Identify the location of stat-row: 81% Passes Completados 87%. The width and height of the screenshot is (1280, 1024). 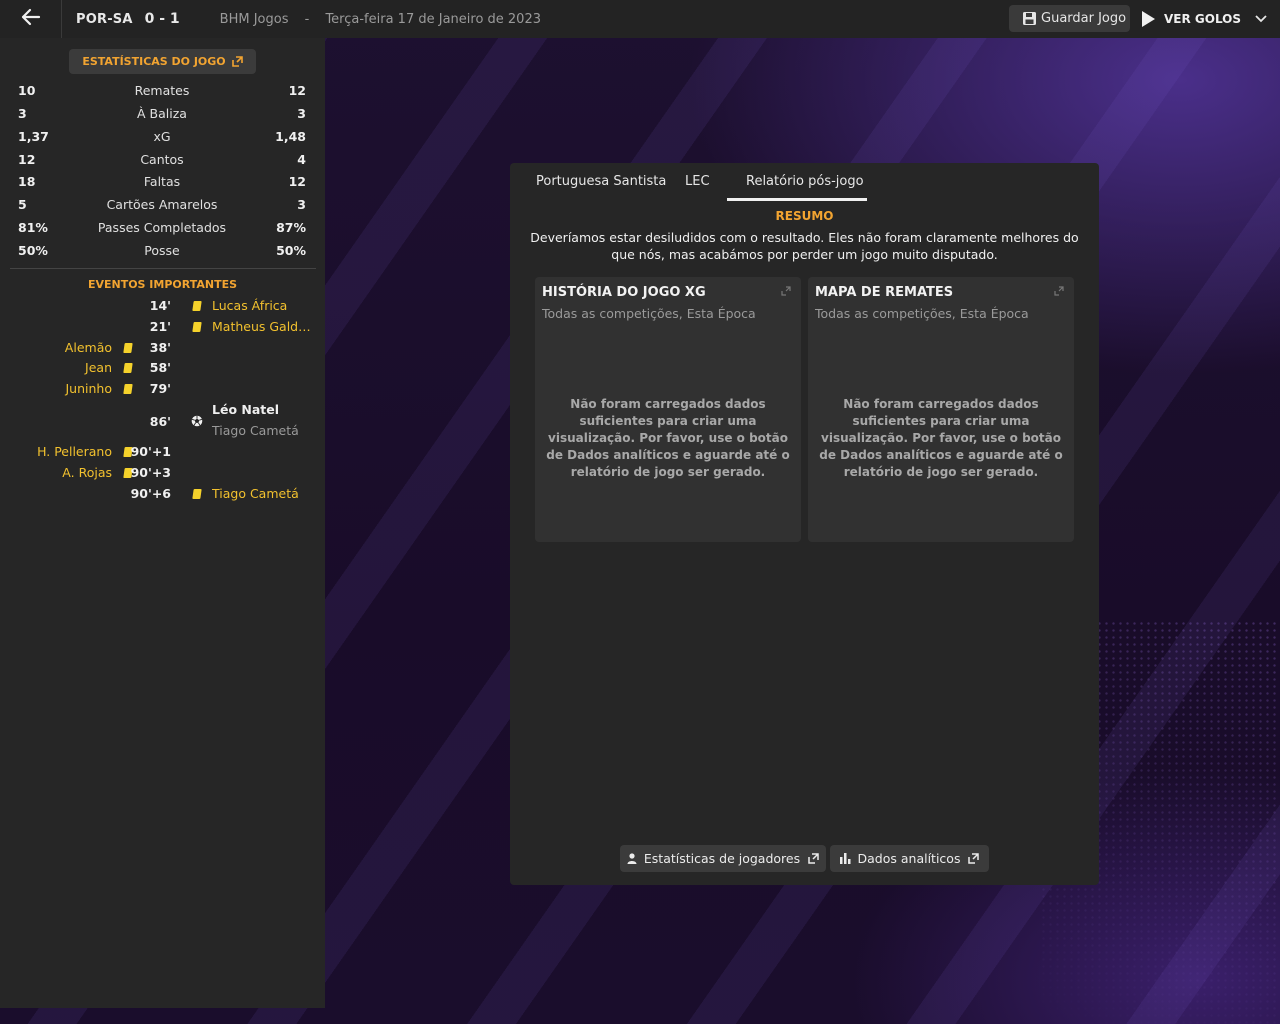
(162, 227).